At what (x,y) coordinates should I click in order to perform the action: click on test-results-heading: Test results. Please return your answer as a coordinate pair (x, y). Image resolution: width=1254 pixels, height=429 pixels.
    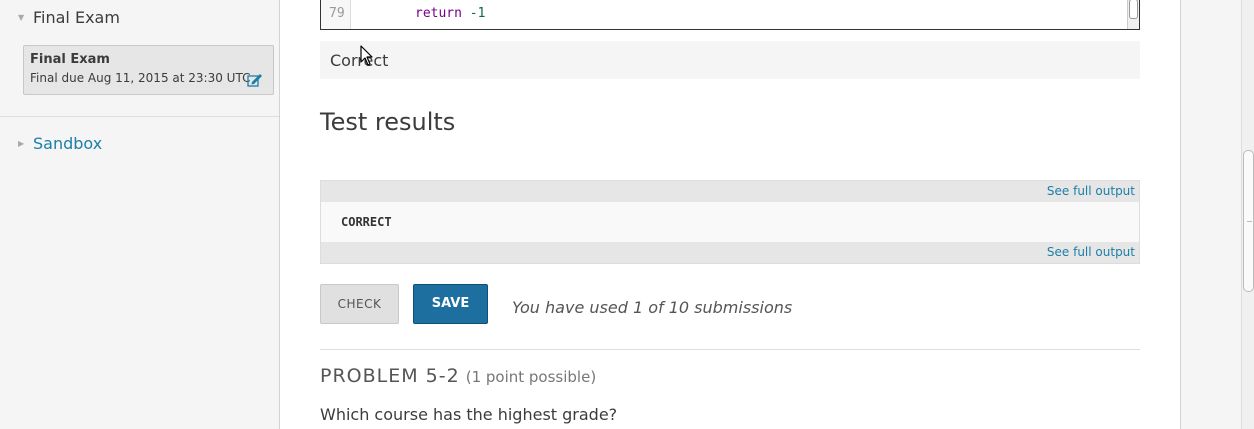
    Looking at the image, I should click on (388, 122).